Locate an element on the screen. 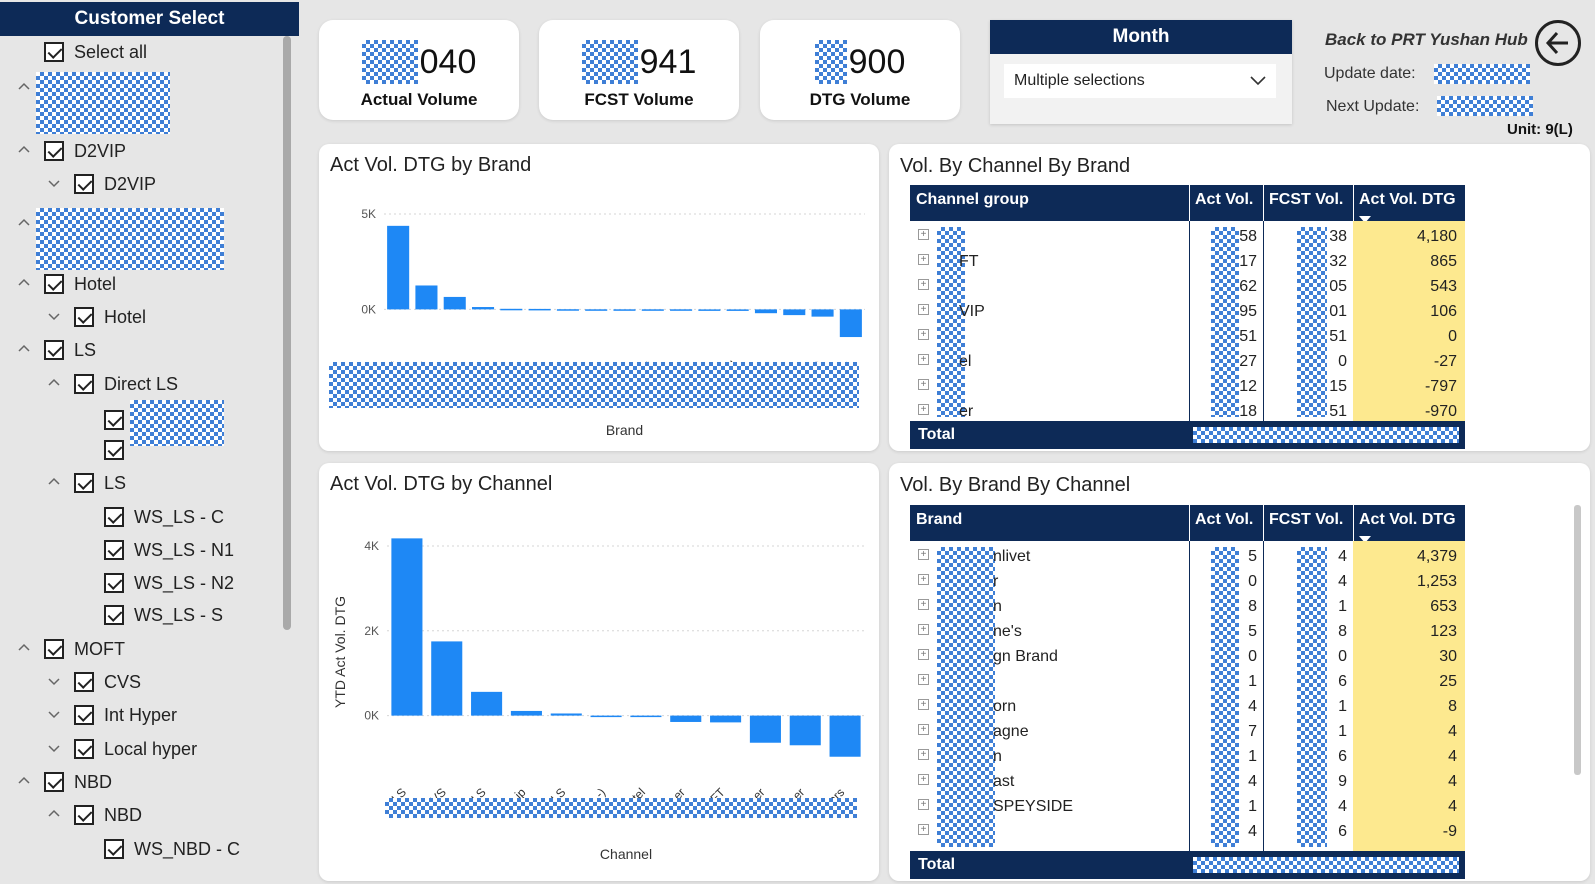  table-row: +62 05 543 is located at coordinates (1187, 287).